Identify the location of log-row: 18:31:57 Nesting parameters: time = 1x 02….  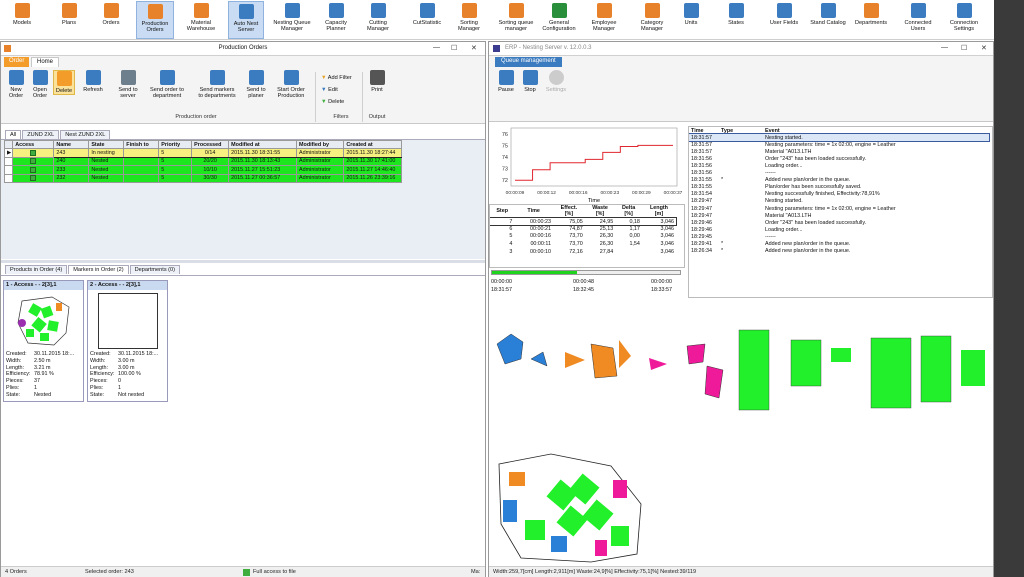
(839, 144).